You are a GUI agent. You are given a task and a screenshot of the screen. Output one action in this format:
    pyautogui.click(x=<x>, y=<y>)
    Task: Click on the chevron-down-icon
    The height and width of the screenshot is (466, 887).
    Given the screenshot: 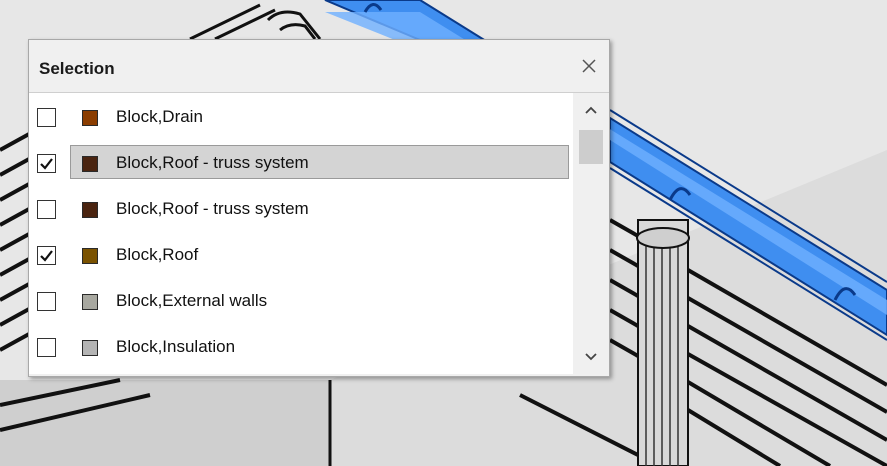 What is the action you would take?
    pyautogui.click(x=591, y=357)
    